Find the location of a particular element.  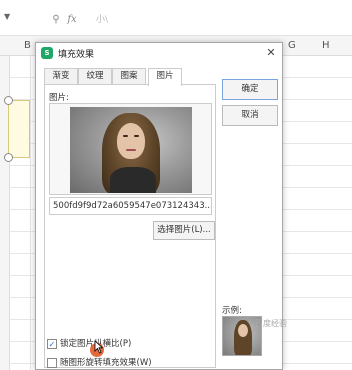

lock-aspect-checkbox: ✓ is located at coordinates (52, 343).